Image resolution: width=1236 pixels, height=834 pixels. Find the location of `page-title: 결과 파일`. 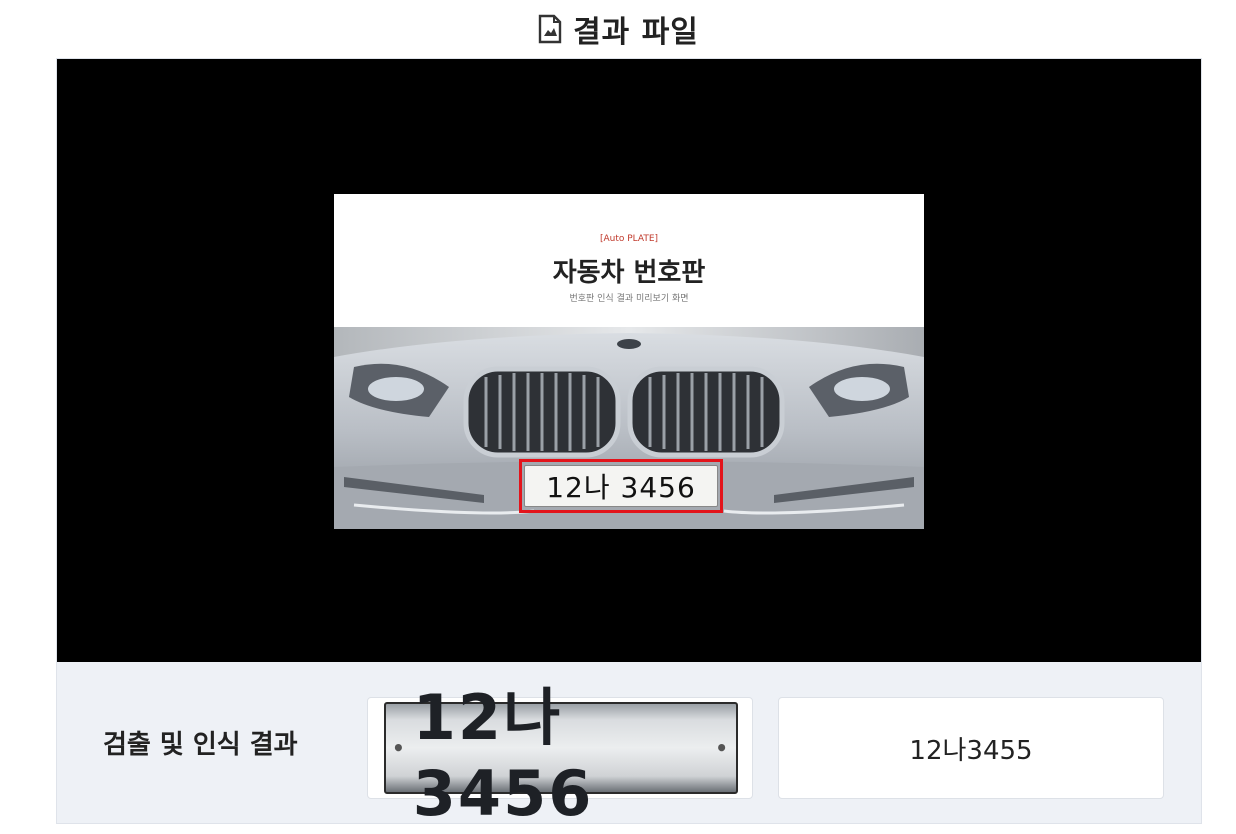

page-title: 결과 파일 is located at coordinates (636, 32).